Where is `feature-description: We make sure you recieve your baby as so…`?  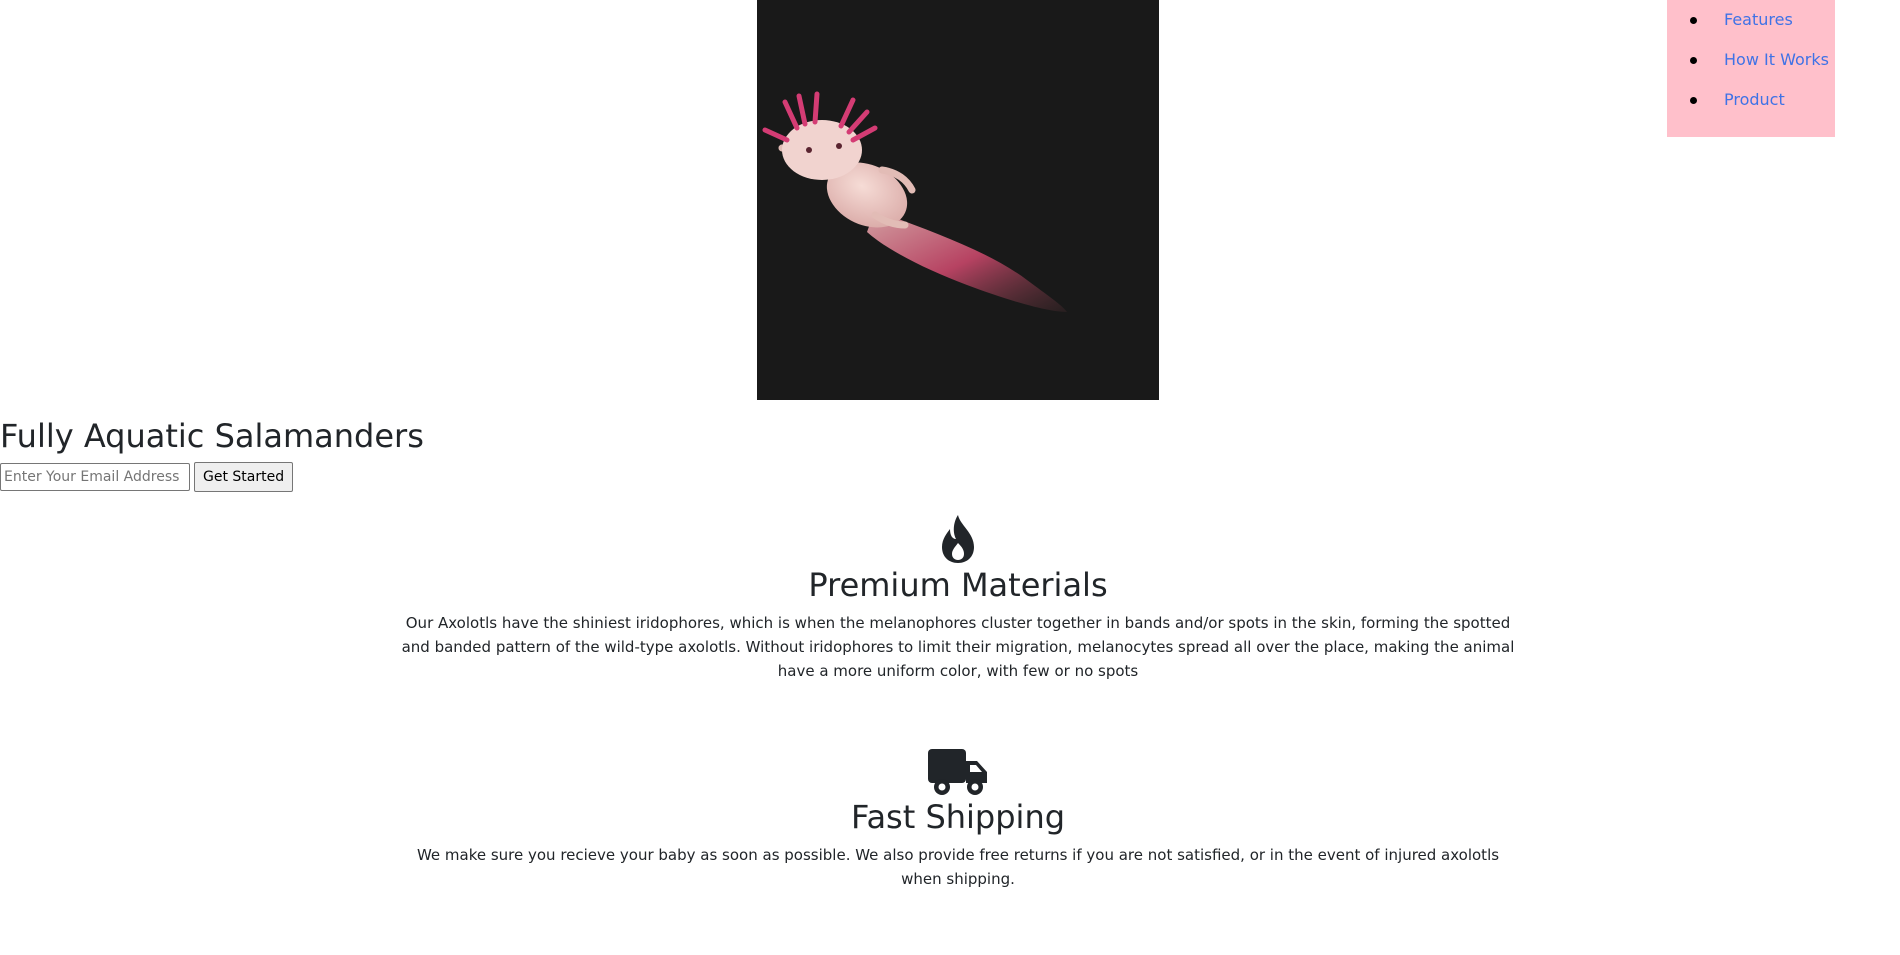 feature-description: We make sure you recieve your baby as so… is located at coordinates (958, 867).